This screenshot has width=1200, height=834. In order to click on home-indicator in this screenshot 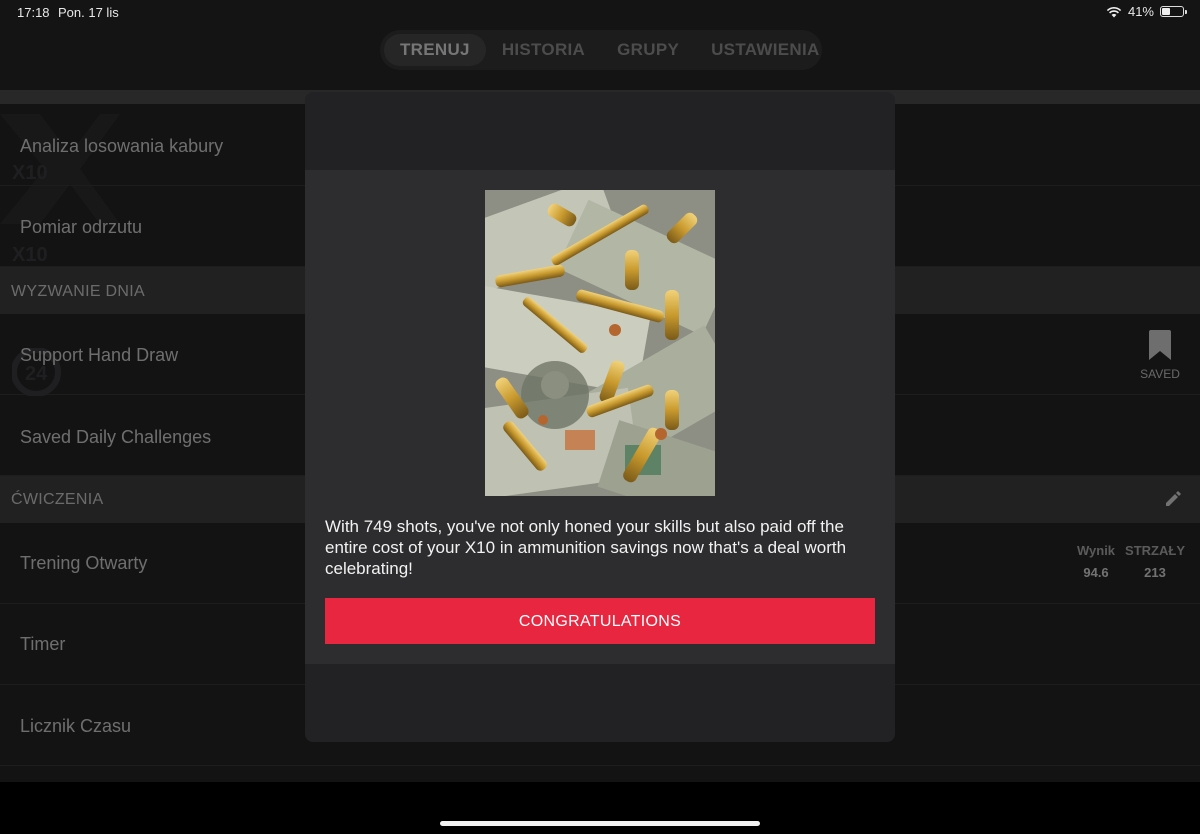, I will do `click(600, 823)`.